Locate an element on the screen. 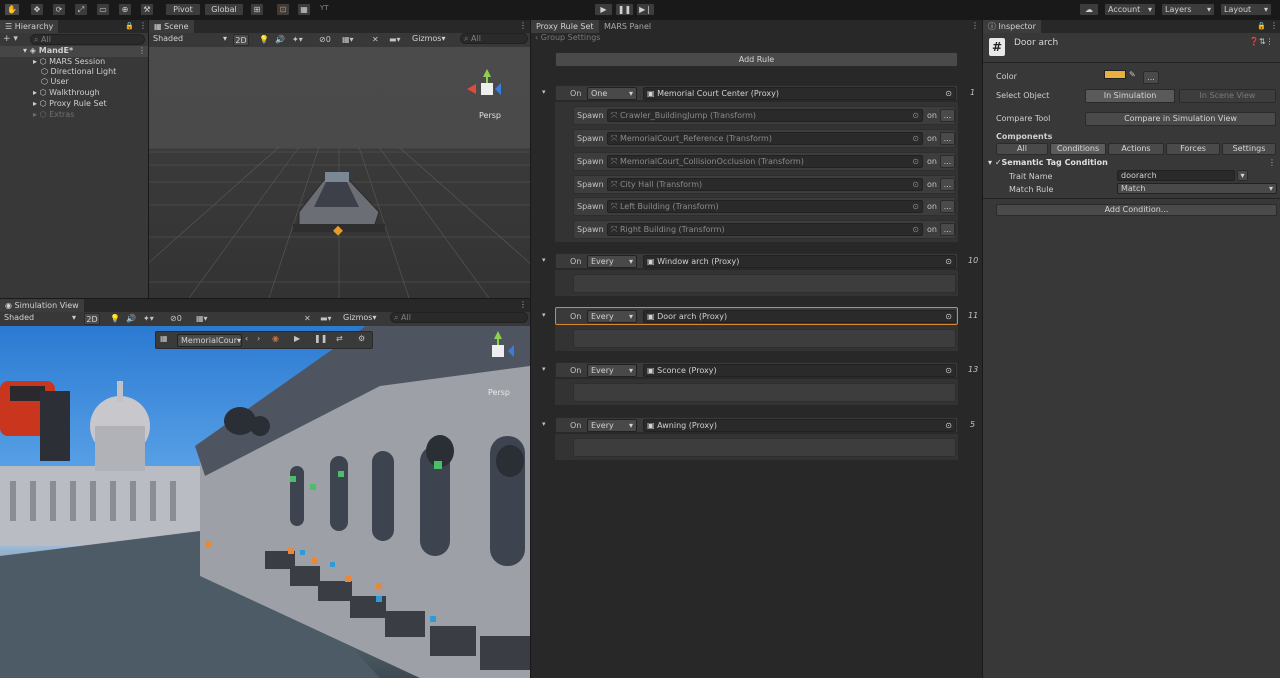 This screenshot has width=1280, height=678. trait-dropdown-button: ▾ is located at coordinates (1242, 175).